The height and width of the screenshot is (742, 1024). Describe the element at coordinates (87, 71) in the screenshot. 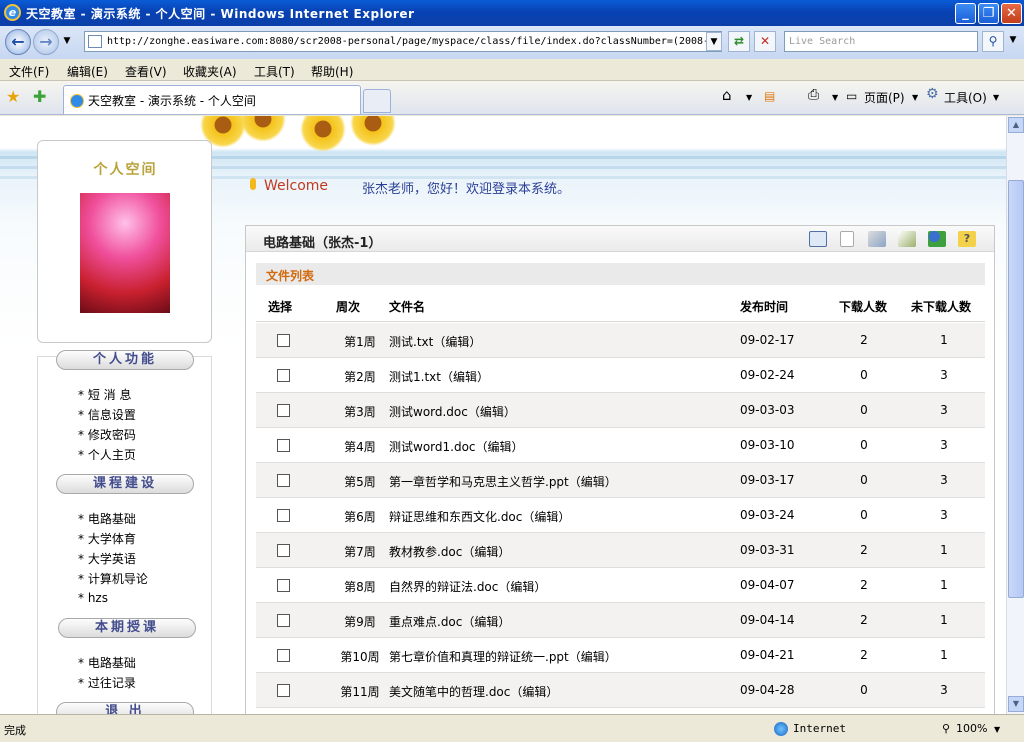

I see `menu-edit: 编辑(E)` at that location.